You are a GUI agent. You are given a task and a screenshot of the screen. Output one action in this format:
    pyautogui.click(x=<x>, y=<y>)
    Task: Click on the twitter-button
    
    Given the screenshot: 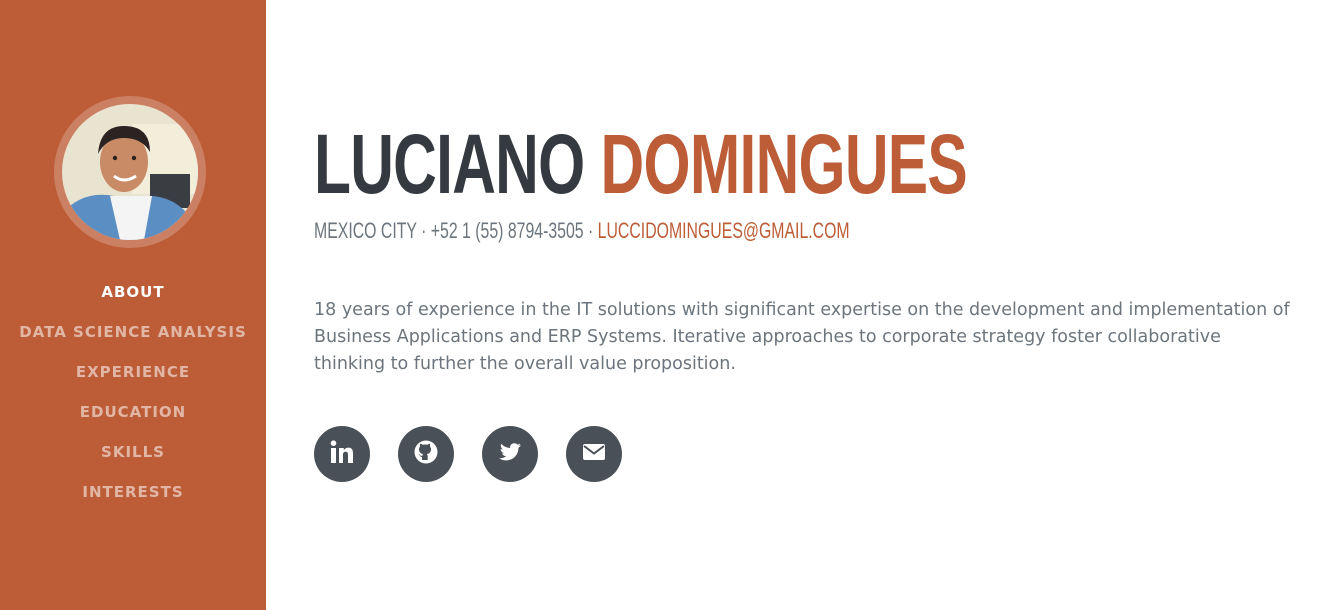 What is the action you would take?
    pyautogui.click(x=510, y=454)
    